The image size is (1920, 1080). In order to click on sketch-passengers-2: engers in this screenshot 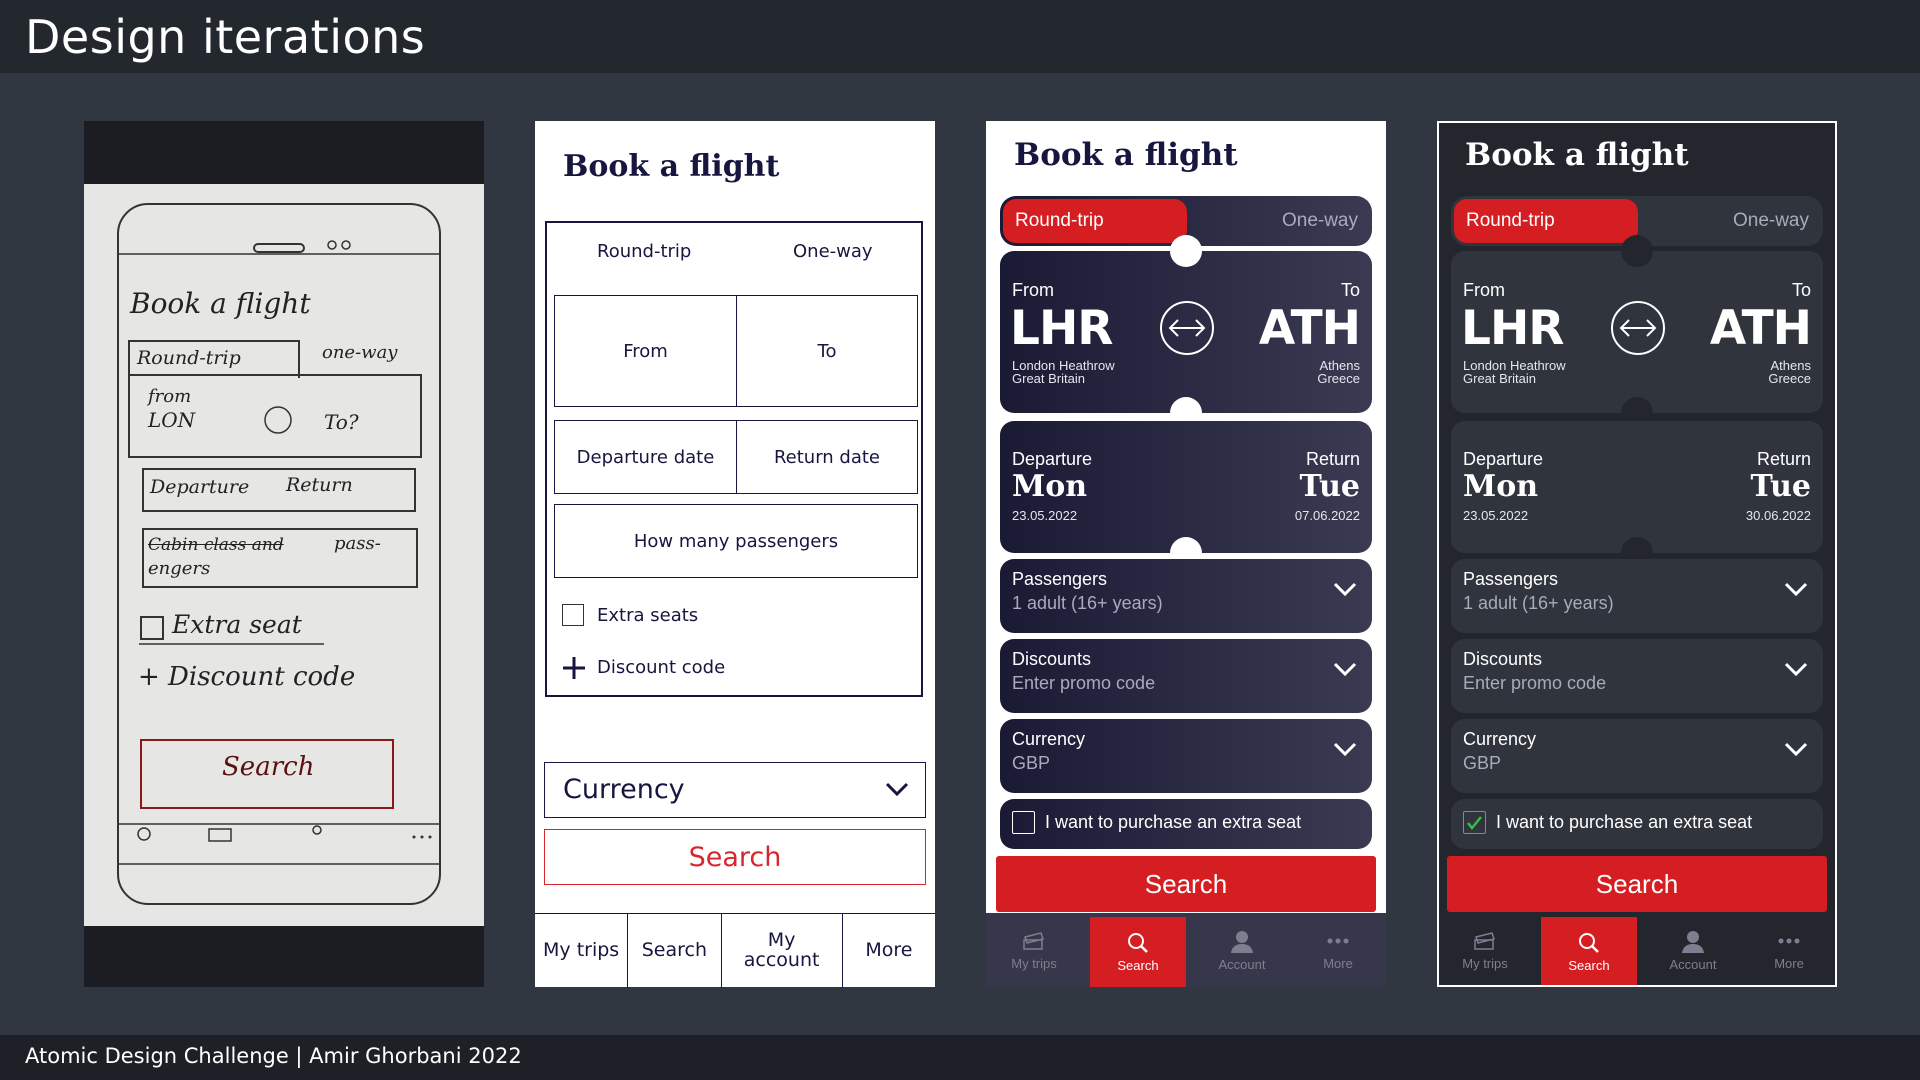, I will do `click(179, 568)`.